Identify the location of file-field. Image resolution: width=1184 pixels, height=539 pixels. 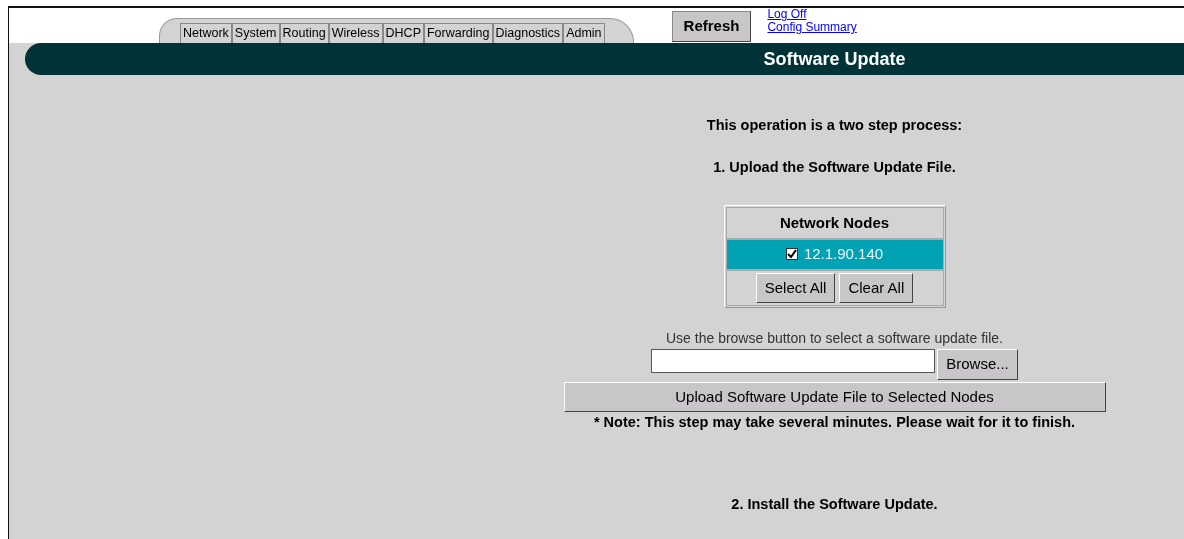
(793, 361).